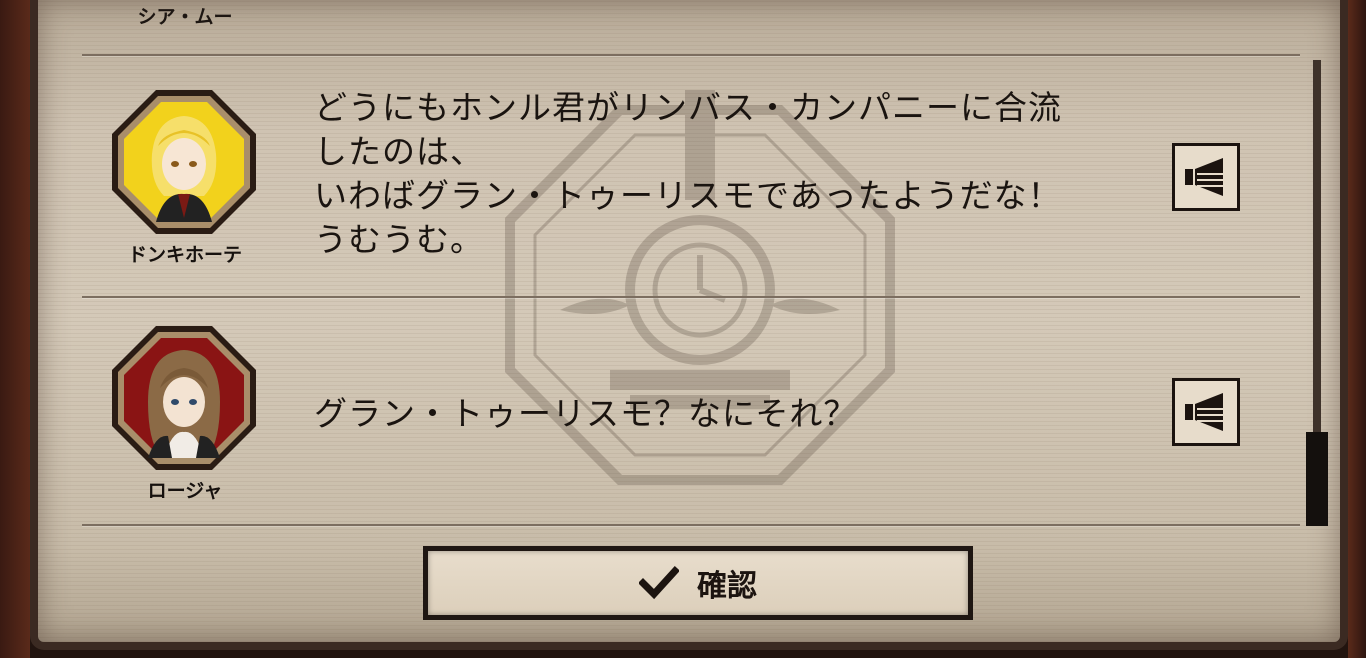 This screenshot has height=658, width=1366. I want to click on donquixote-portrait, so click(184, 162).